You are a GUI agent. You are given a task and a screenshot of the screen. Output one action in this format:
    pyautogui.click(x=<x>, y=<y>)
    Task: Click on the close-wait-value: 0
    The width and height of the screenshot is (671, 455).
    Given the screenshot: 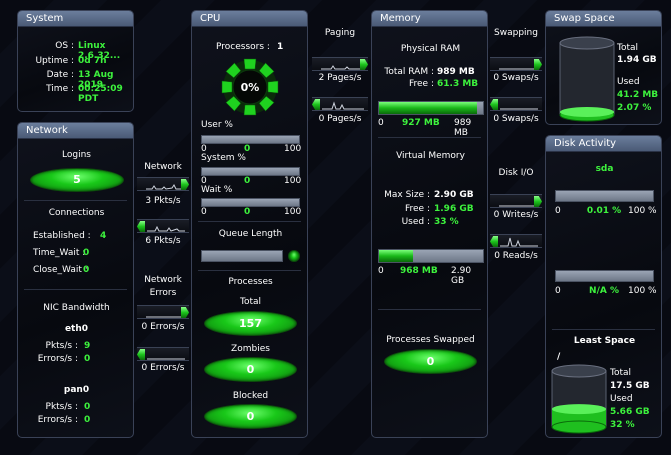 What is the action you would take?
    pyautogui.click(x=86, y=270)
    